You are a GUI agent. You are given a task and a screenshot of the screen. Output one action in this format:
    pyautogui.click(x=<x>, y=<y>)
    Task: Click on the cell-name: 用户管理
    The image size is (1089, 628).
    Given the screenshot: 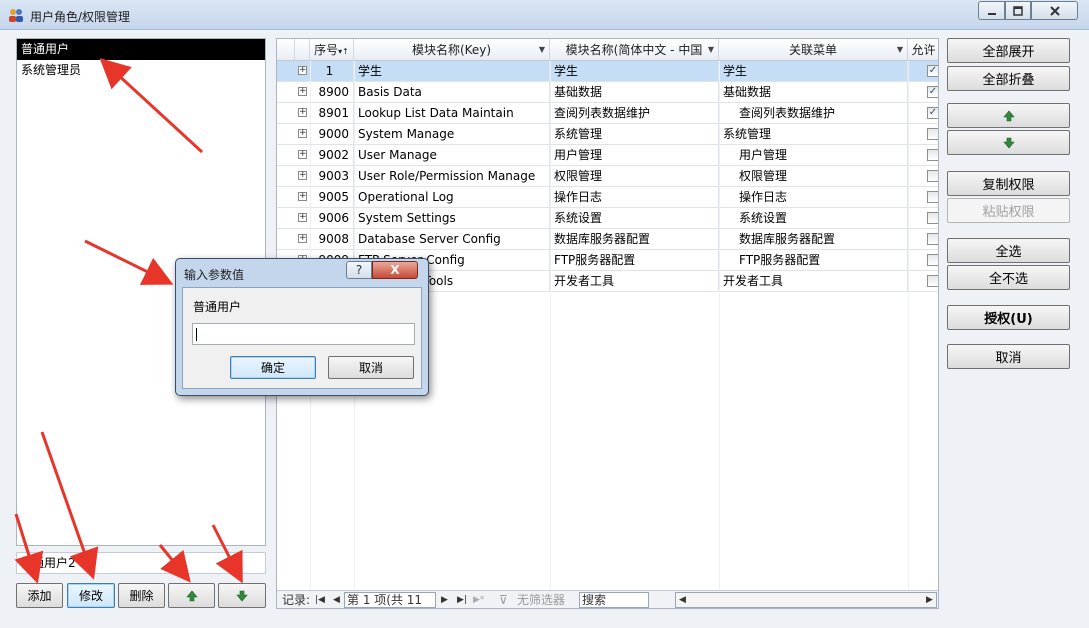 What is the action you would take?
    pyautogui.click(x=634, y=155)
    